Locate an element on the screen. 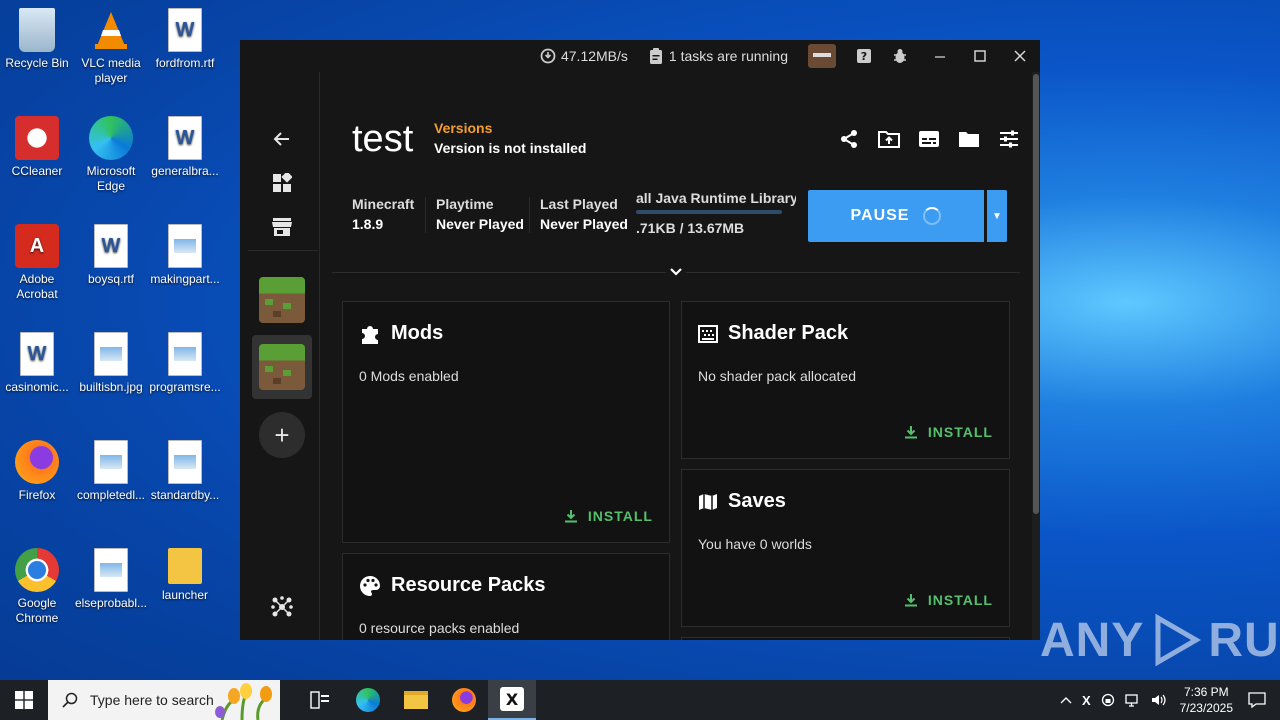 The image size is (1280, 720). desktop-icon-chrome: Google Chrome is located at coordinates (37, 587).